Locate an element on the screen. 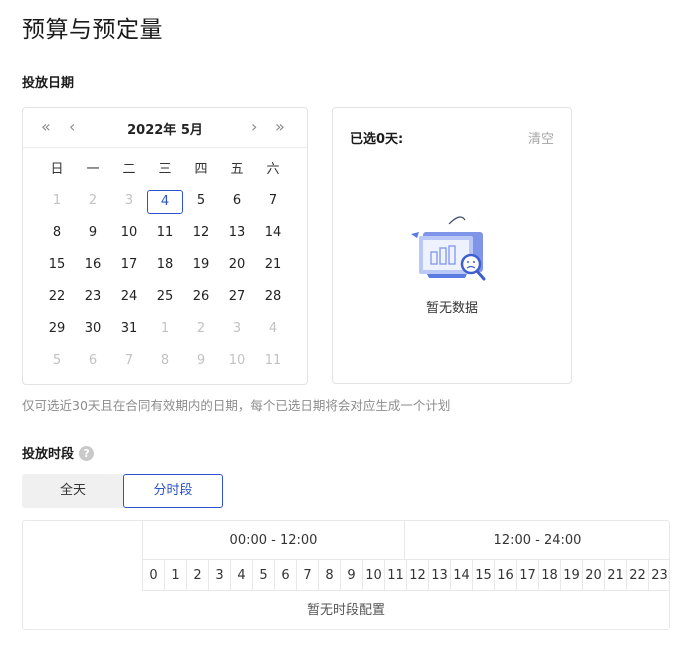 The image size is (685, 647). calendar-day: 17 is located at coordinates (129, 265).